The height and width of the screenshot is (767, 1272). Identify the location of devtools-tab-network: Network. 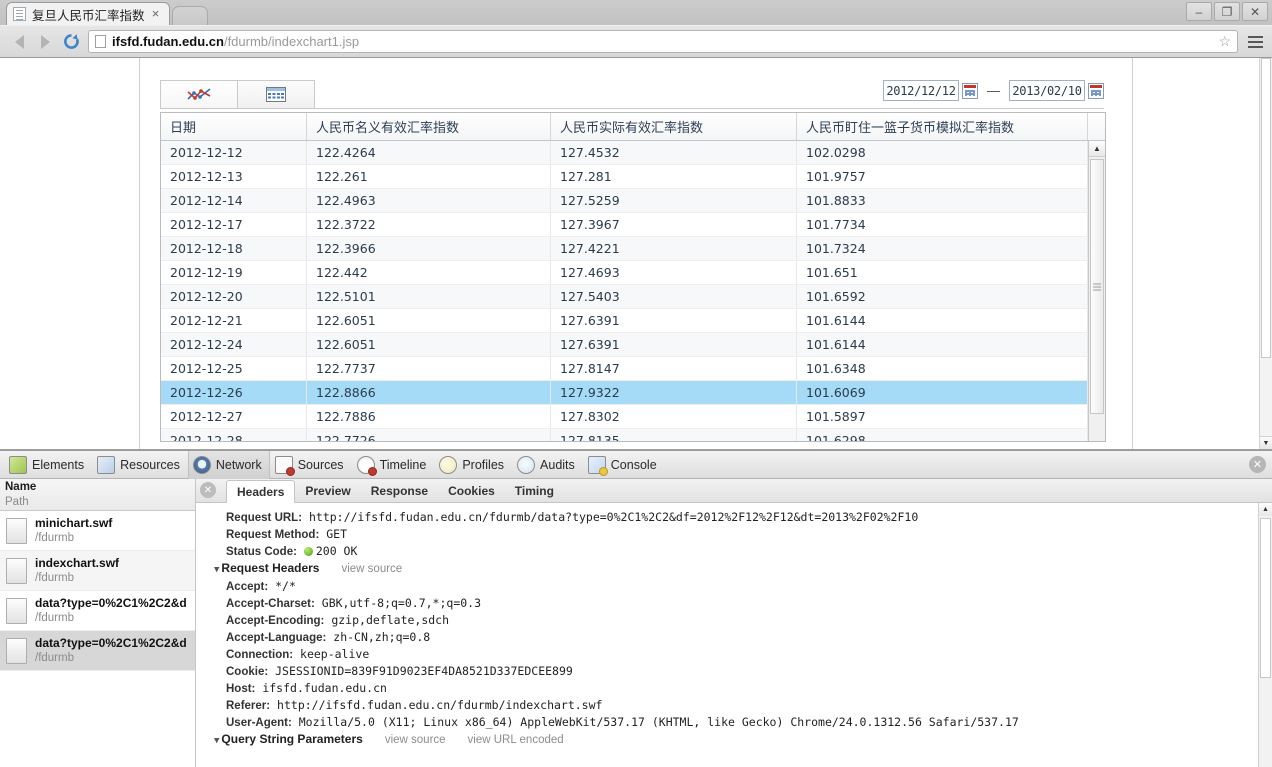
(228, 464).